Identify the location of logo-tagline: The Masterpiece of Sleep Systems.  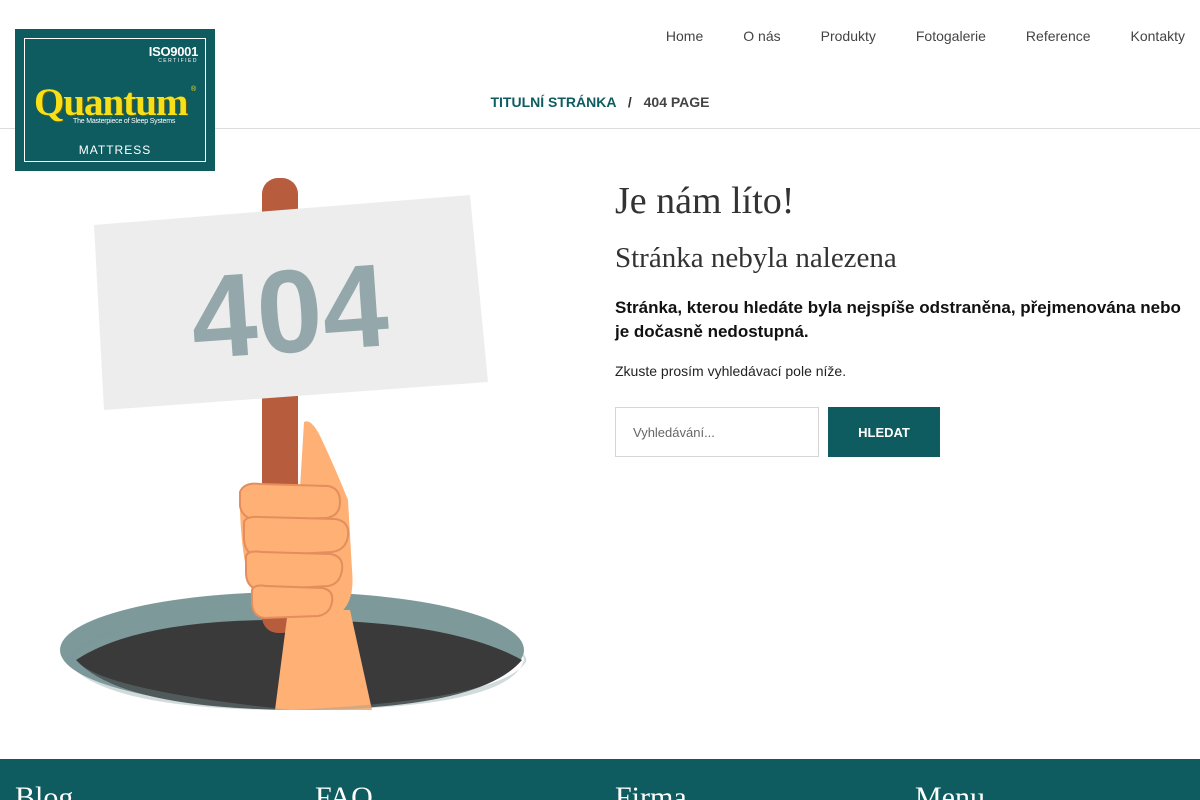
(124, 121).